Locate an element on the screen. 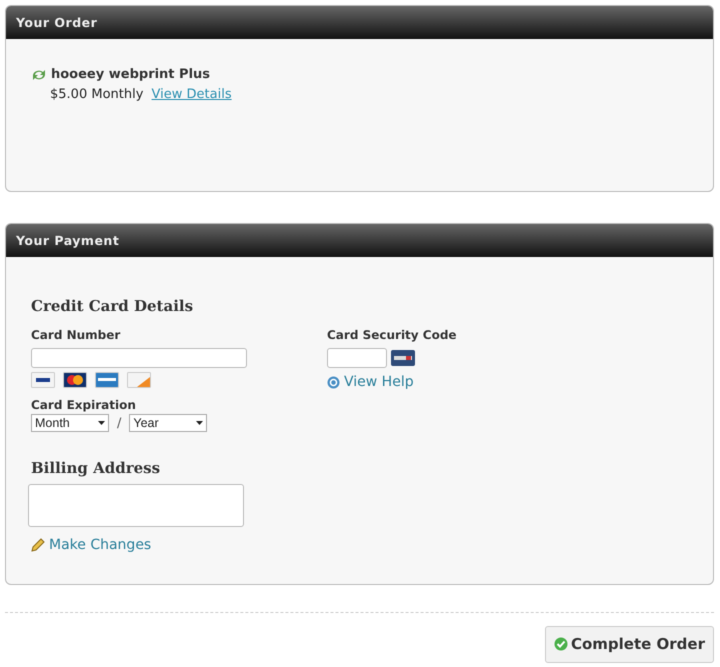 The width and height of the screenshot is (720, 667). month-select: Month is located at coordinates (70, 423).